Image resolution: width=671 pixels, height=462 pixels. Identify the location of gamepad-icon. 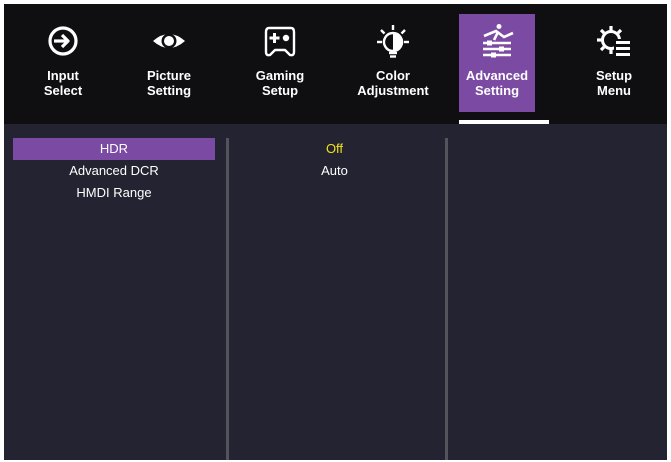
(280, 41).